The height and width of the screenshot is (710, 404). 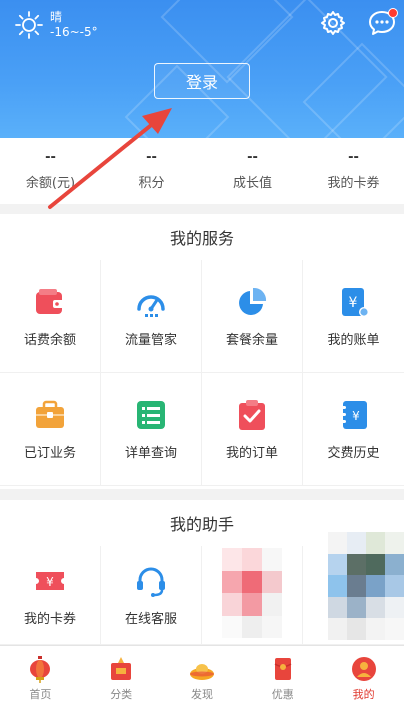 I want to click on service-label: 已订业务, so click(x=49, y=453).